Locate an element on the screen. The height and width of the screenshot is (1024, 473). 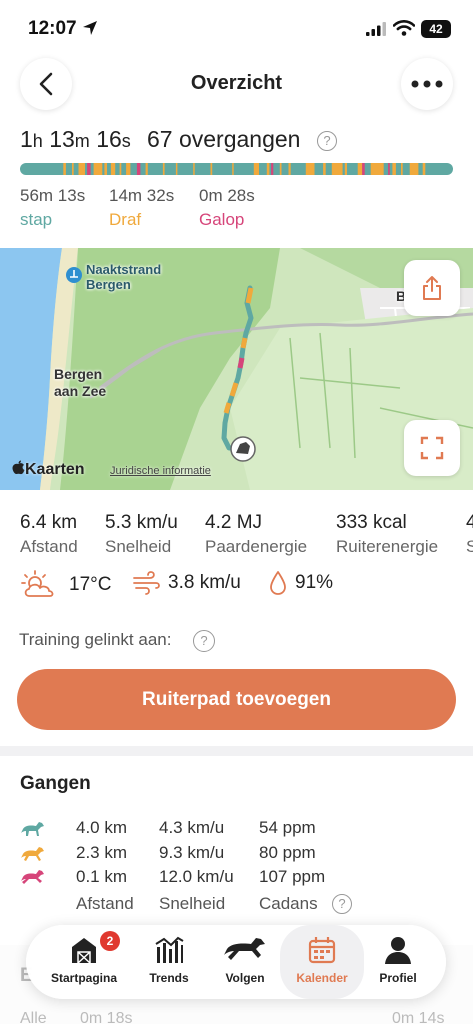
share-button is located at coordinates (432, 288).